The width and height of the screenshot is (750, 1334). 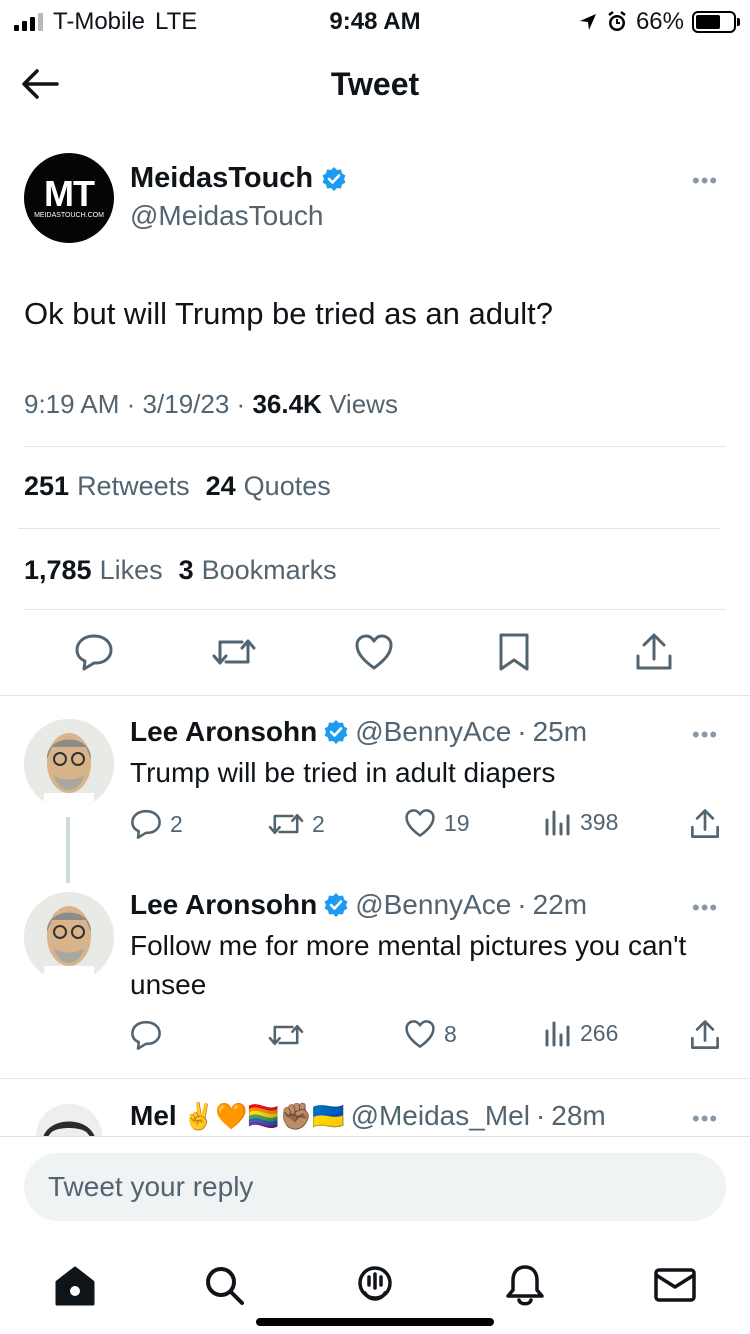 I want to click on quotes-stat: 24 Quotes, so click(x=268, y=486).